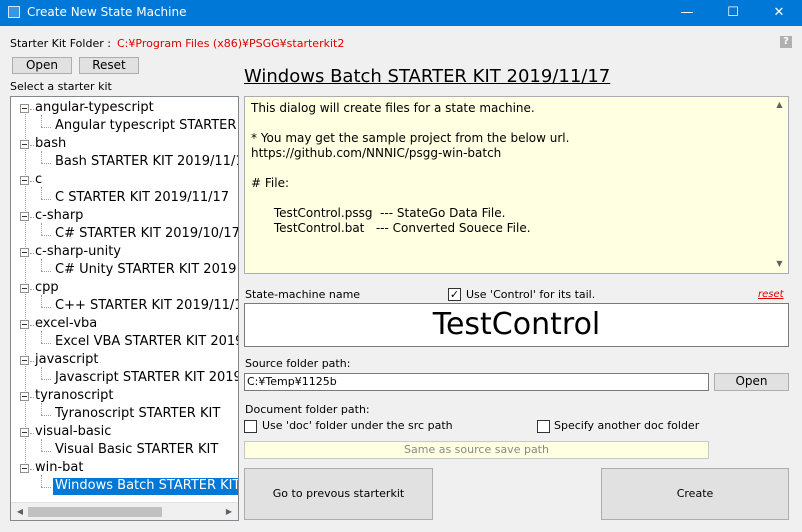  What do you see at coordinates (74, 396) in the screenshot?
I see `tree-group-tyranoscript: tyranoscript` at bounding box center [74, 396].